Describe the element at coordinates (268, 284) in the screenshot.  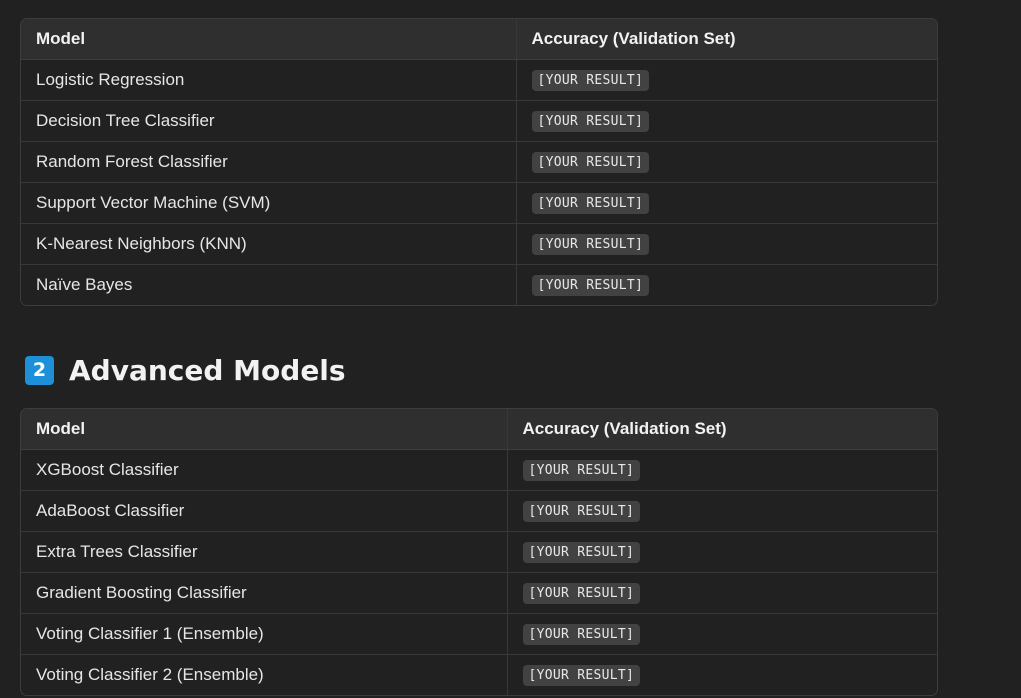
I see `model-cell: Naïve Bayes` at that location.